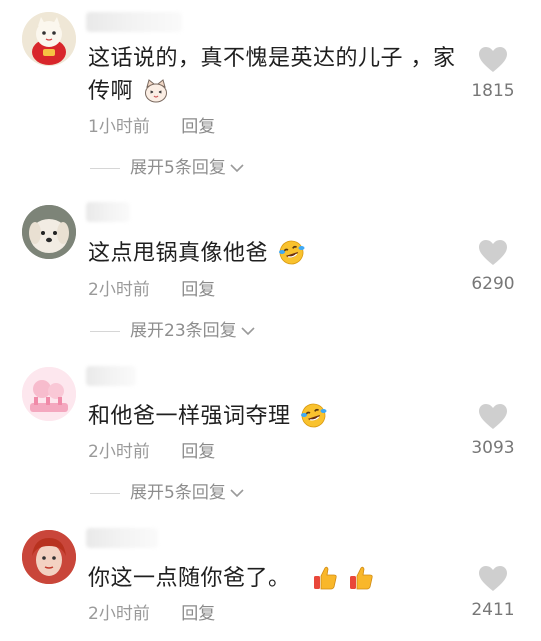  What do you see at coordinates (493, 73) in the screenshot?
I see `like-button: 1815` at bounding box center [493, 73].